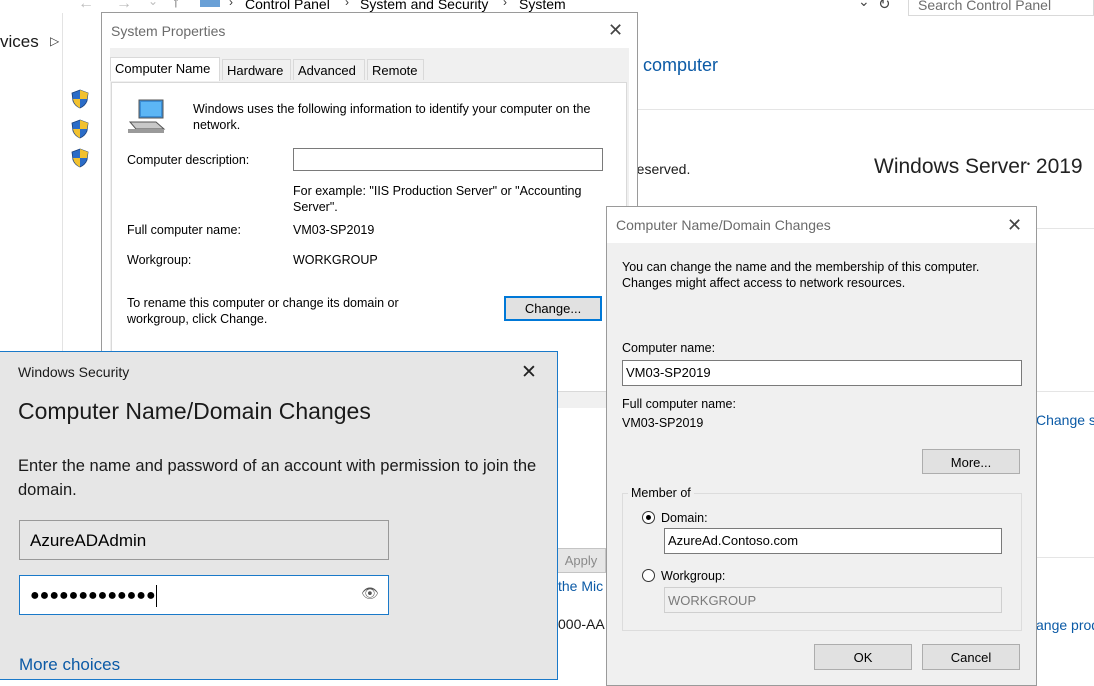  Describe the element at coordinates (661, 493) in the screenshot. I see `member-of-label: Member of` at that location.